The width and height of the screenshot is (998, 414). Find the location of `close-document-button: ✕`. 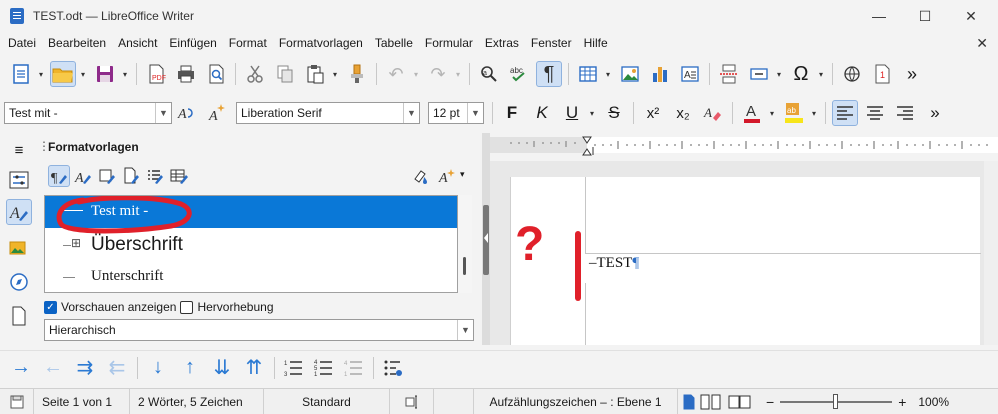

close-document-button: ✕ is located at coordinates (982, 43).